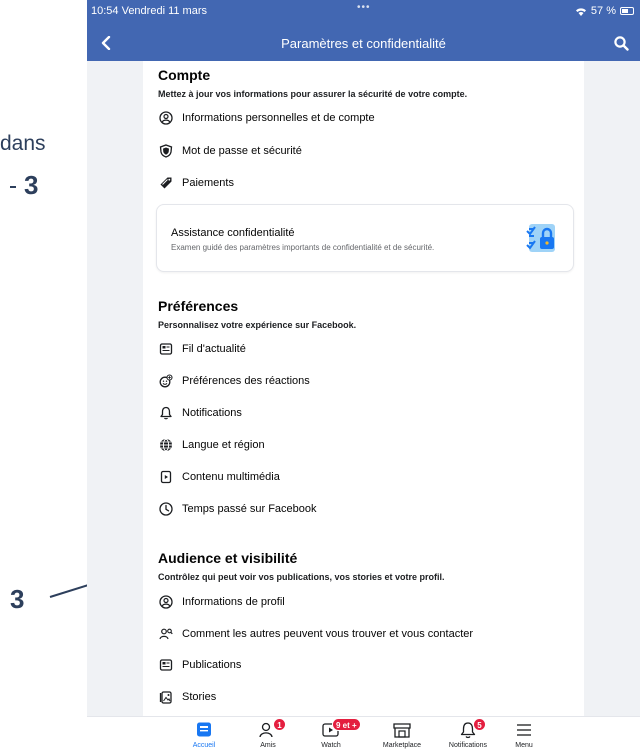 This screenshot has width=640, height=751. What do you see at coordinates (166, 697) in the screenshot?
I see `stories-icon` at bounding box center [166, 697].